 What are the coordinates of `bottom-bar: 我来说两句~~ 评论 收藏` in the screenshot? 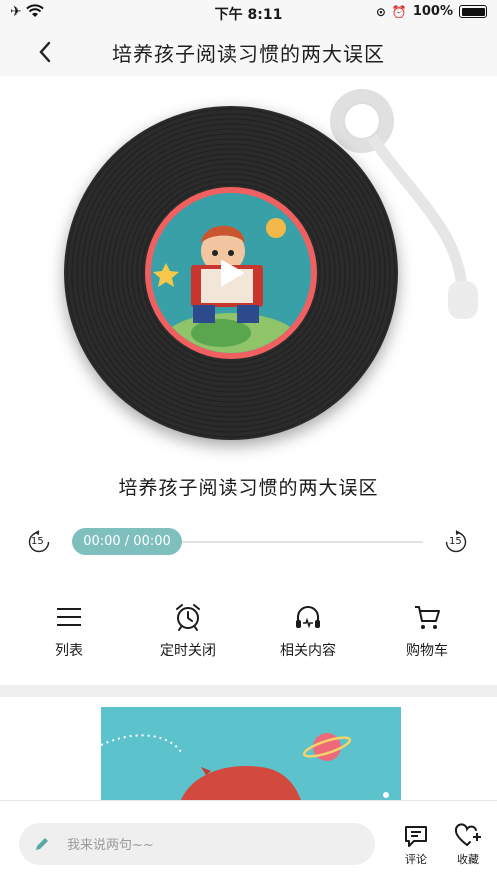 It's located at (248, 842).